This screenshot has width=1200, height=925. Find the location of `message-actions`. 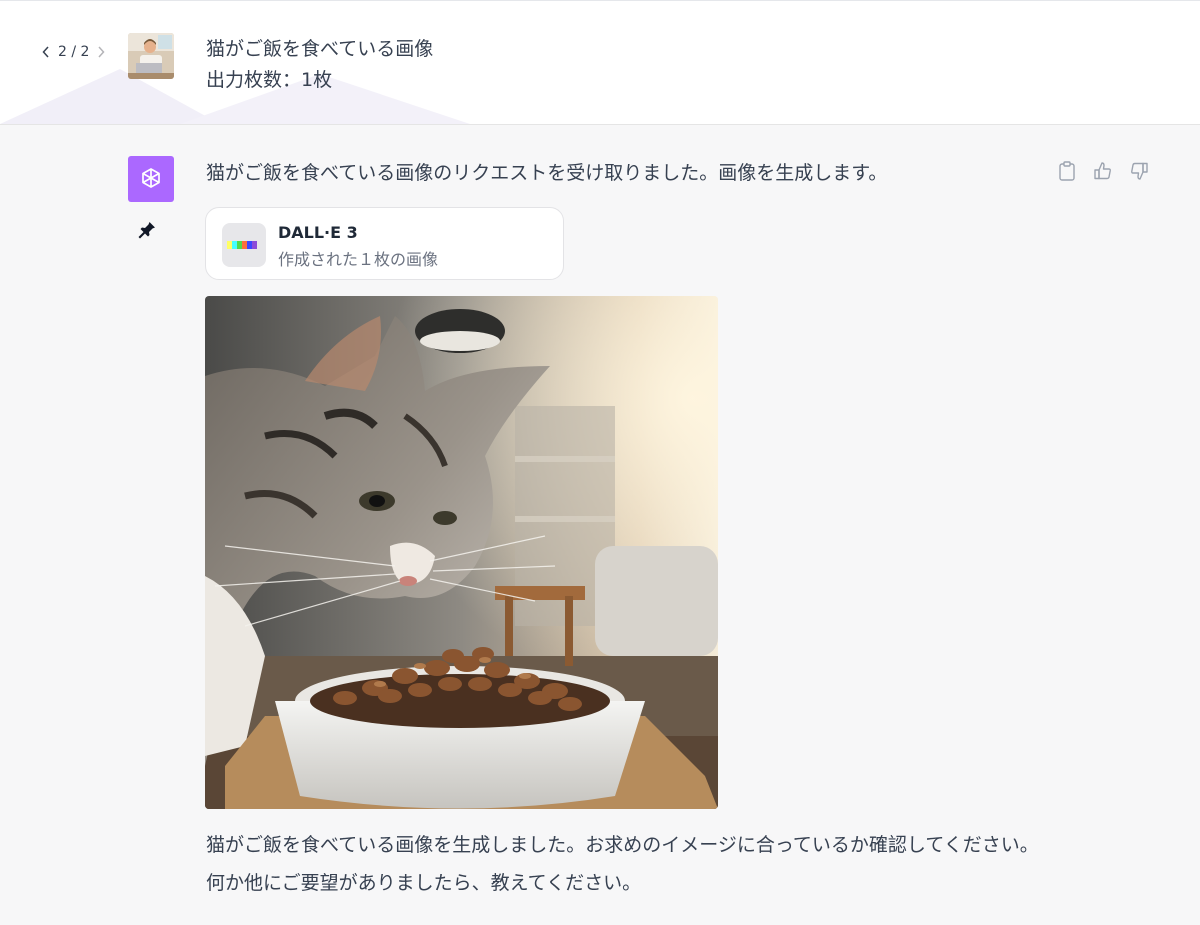

message-actions is located at coordinates (1103, 171).